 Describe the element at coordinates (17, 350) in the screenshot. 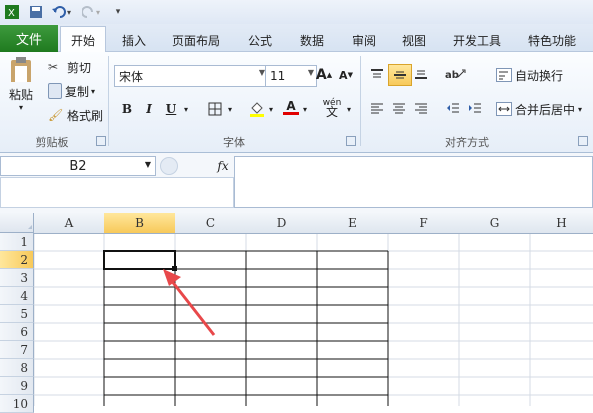

I see `row-header-7: 7` at that location.